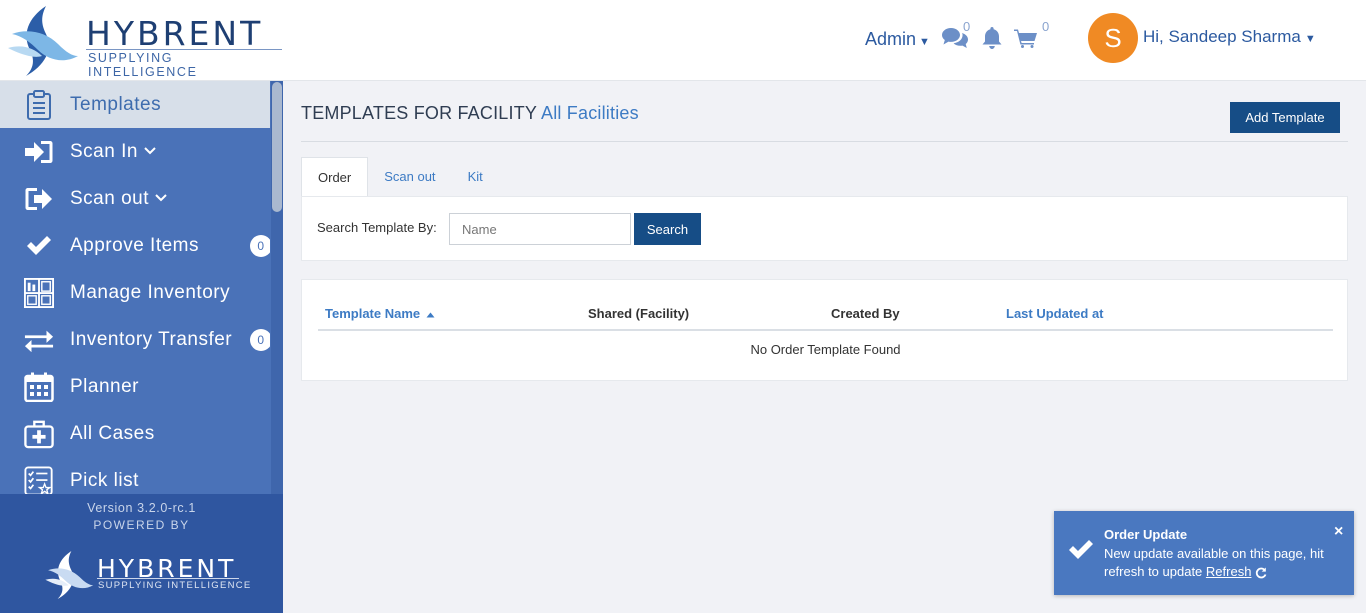  What do you see at coordinates (39, 104) in the screenshot?
I see `clipboard-icon` at bounding box center [39, 104].